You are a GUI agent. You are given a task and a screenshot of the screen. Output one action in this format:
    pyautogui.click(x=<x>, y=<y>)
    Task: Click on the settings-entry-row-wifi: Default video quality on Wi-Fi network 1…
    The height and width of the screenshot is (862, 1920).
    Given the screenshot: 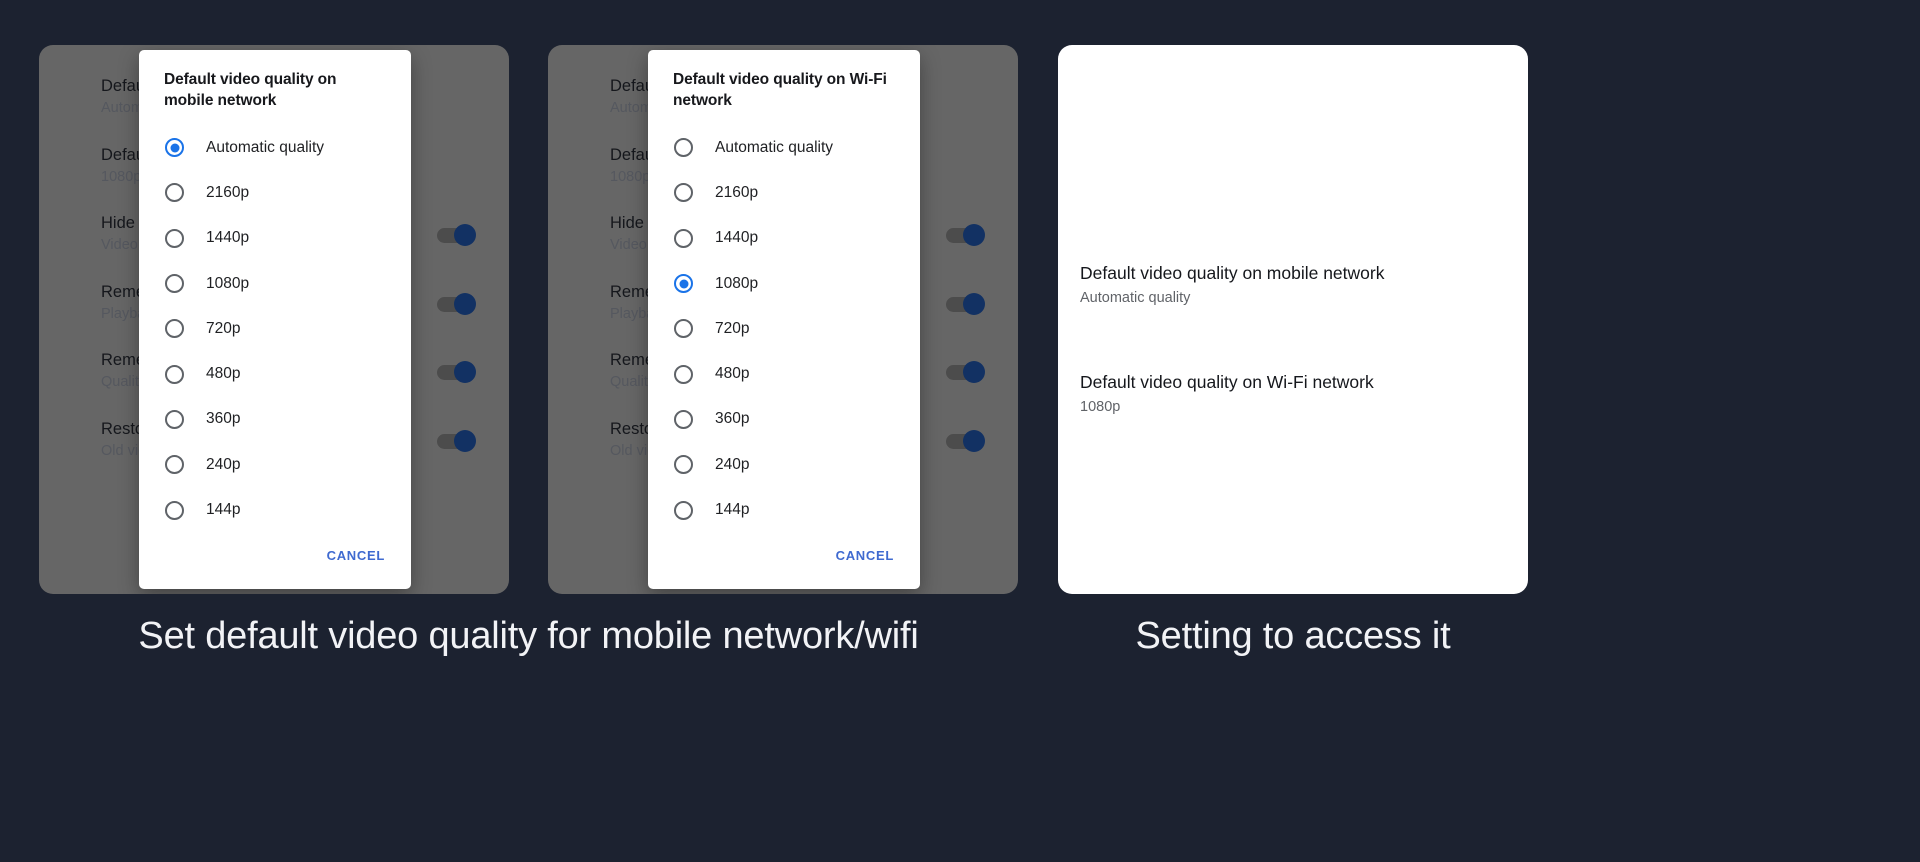 What is the action you would take?
    pyautogui.click(x=1291, y=393)
    